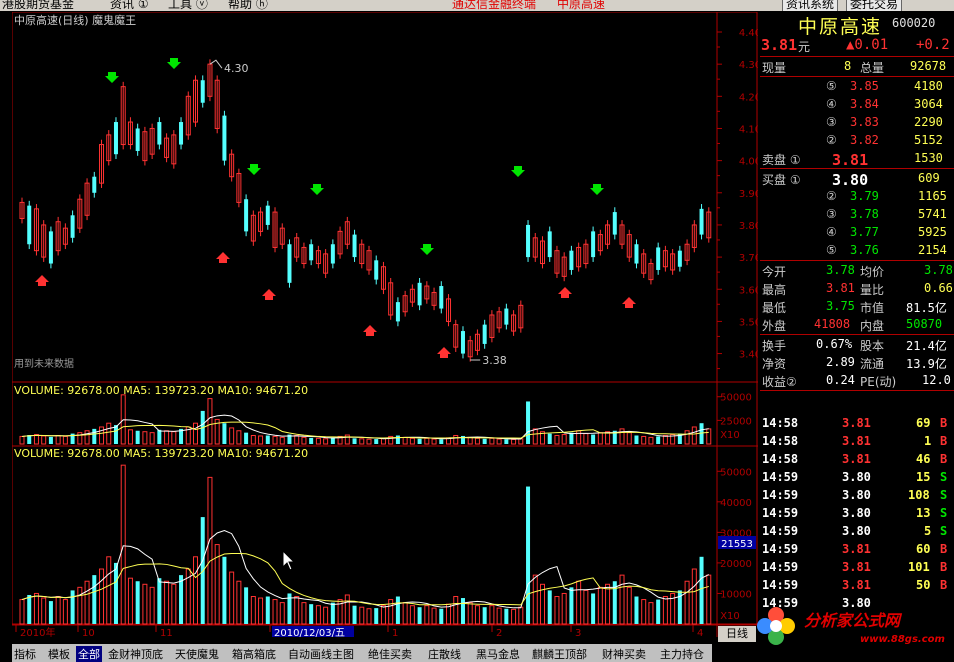 This screenshot has height=662, width=954. I want to click on trade-order-button: 委托交易, so click(874, 5).